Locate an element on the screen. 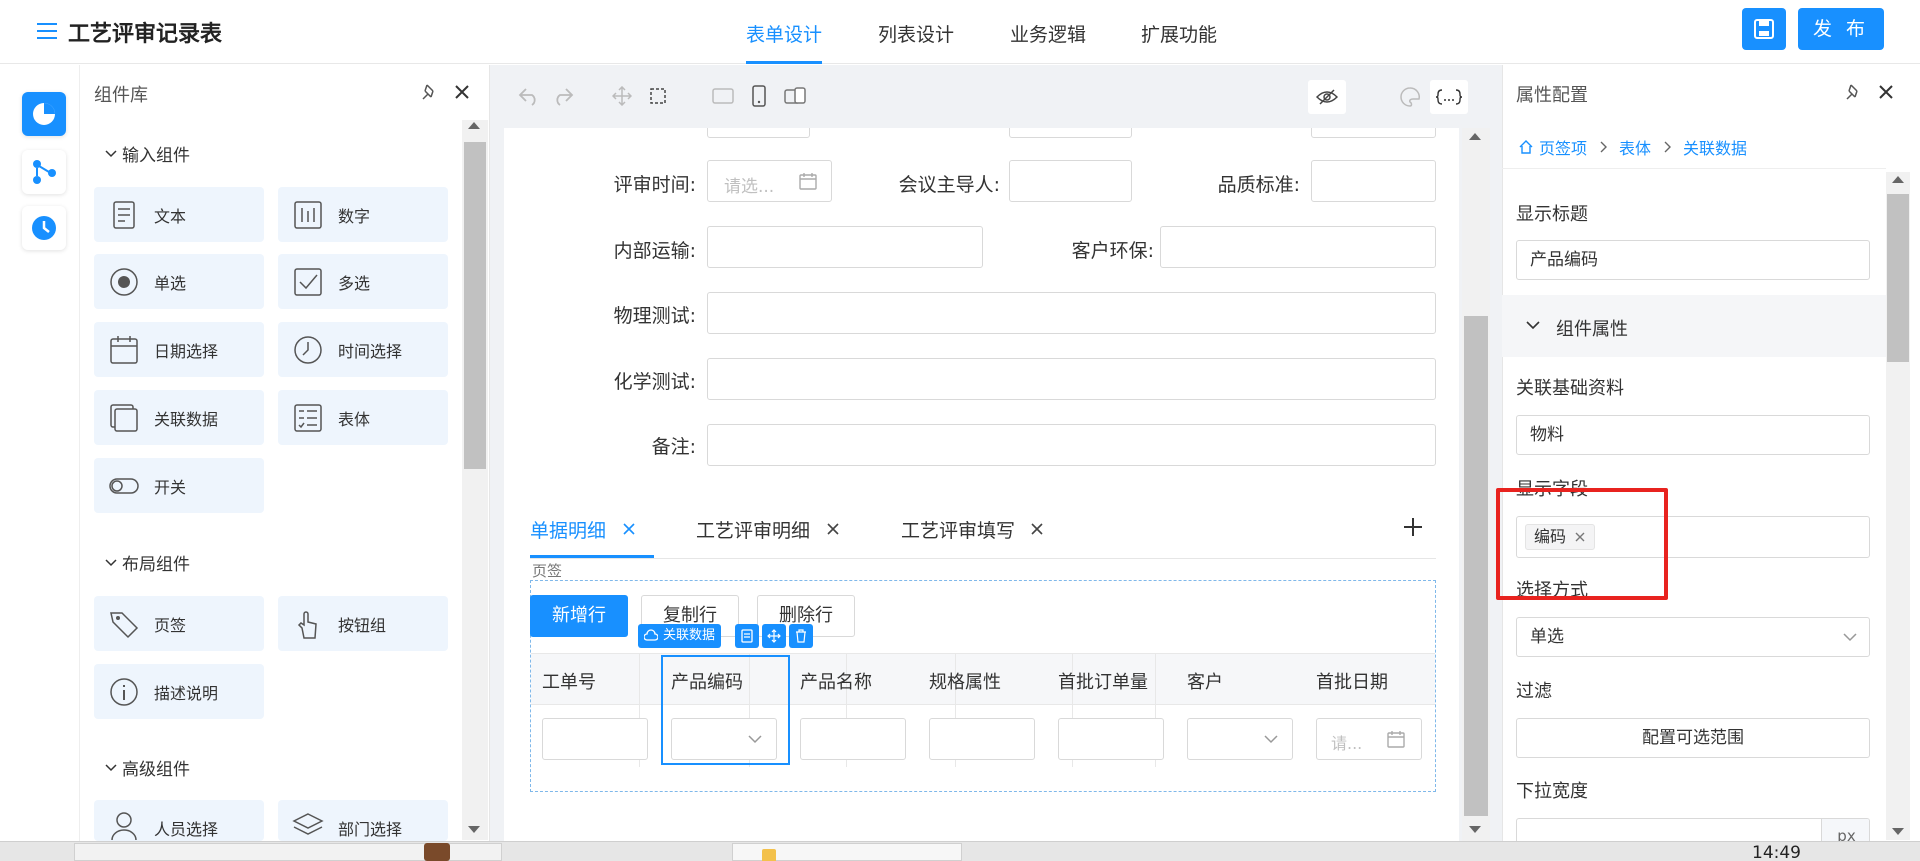  palette-icon is located at coordinates (1410, 97).